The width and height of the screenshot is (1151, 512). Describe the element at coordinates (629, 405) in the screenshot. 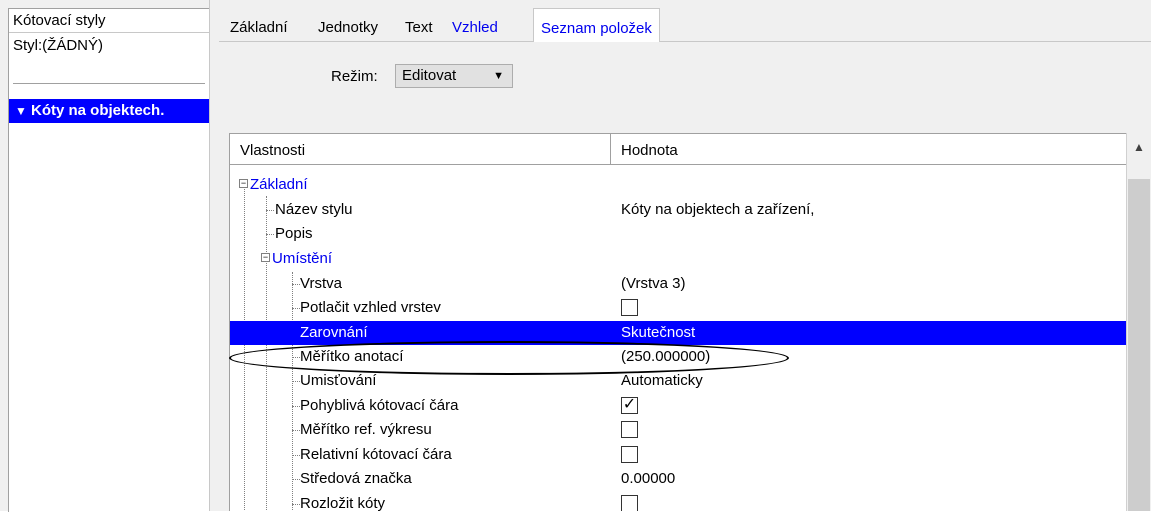

I see `checkbox-checked: ✓` at that location.